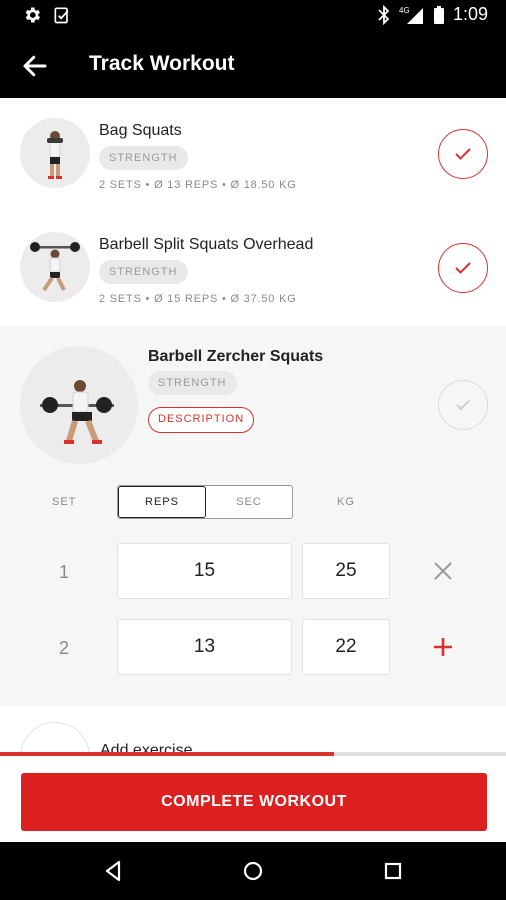 The width and height of the screenshot is (506, 900). Describe the element at coordinates (35, 66) in the screenshot. I see `arrow-left-icon` at that location.